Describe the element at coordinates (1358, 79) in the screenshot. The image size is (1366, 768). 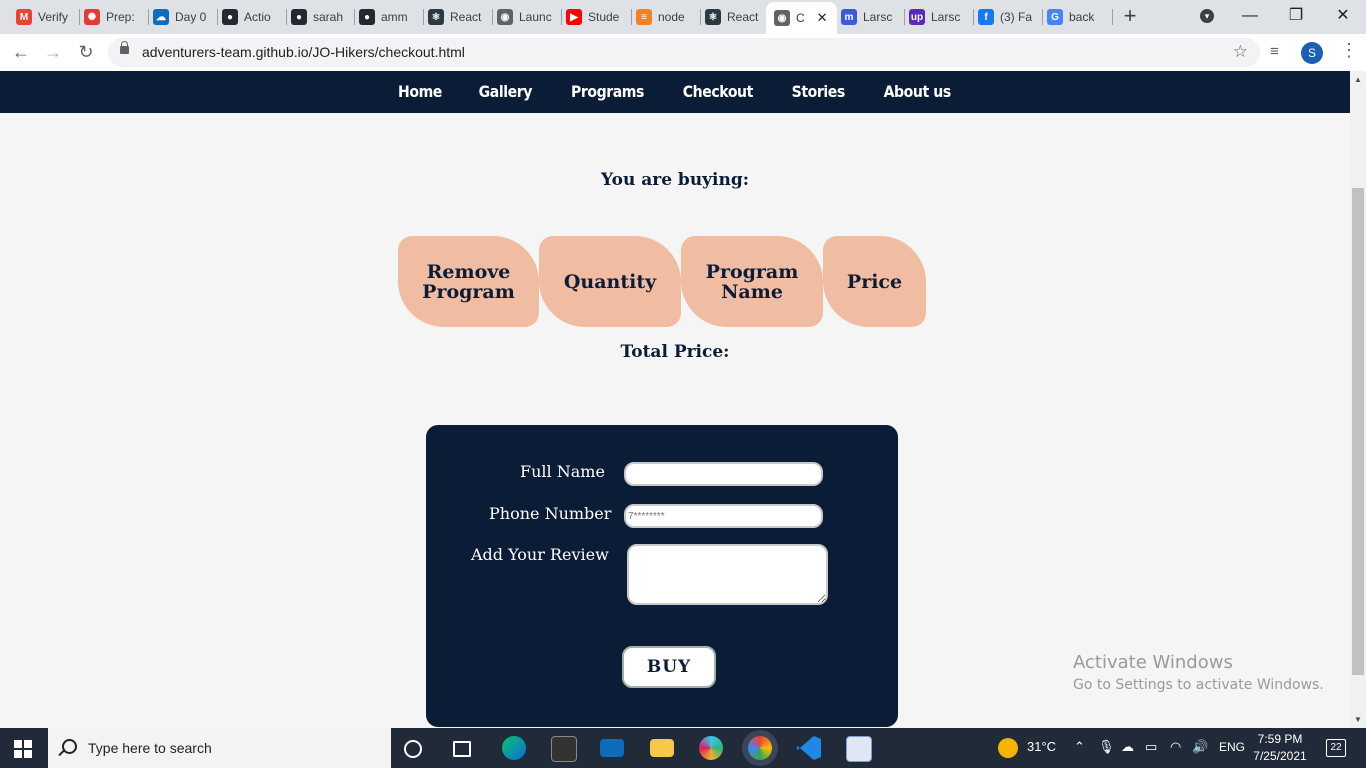
I see `scroll-up-arrow-icon: ▲` at that location.